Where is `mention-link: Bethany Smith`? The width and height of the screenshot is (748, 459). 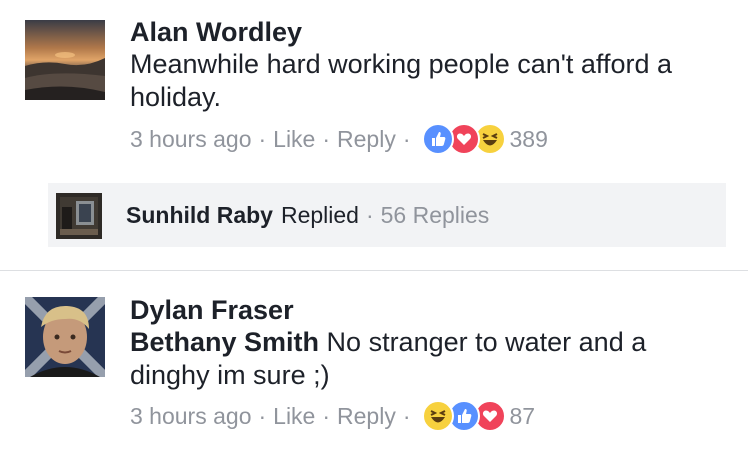 mention-link: Bethany Smith is located at coordinates (224, 342).